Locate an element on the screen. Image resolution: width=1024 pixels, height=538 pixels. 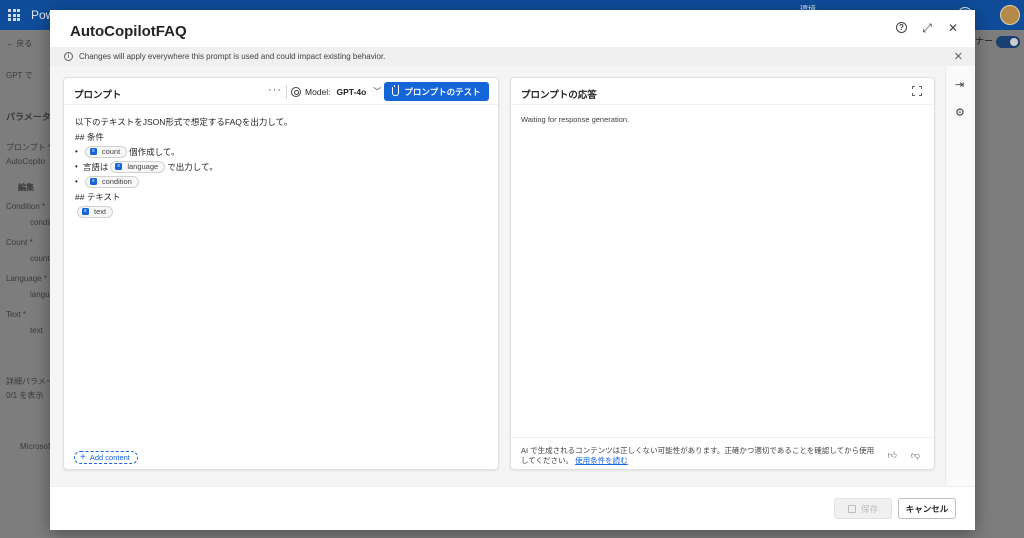
response-status: Waiting for response generation. is located at coordinates (575, 119).